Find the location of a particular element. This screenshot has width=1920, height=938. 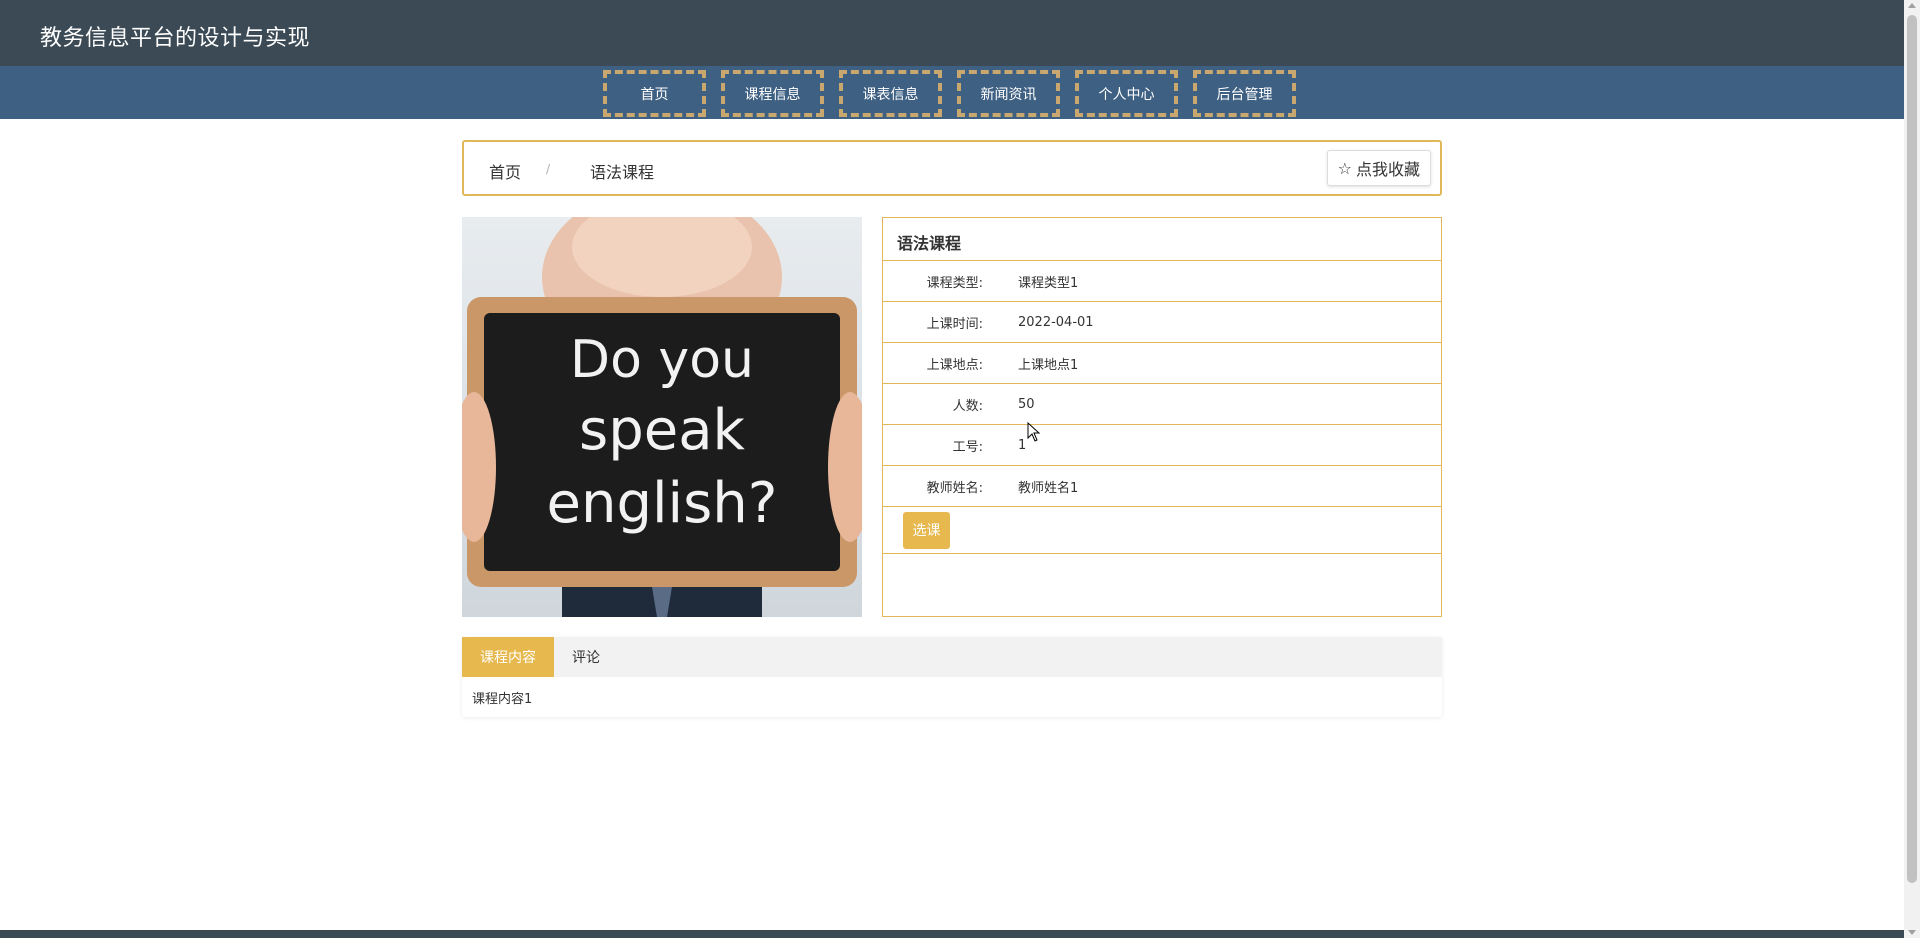

nav-item-home: 首页 is located at coordinates (654, 93).